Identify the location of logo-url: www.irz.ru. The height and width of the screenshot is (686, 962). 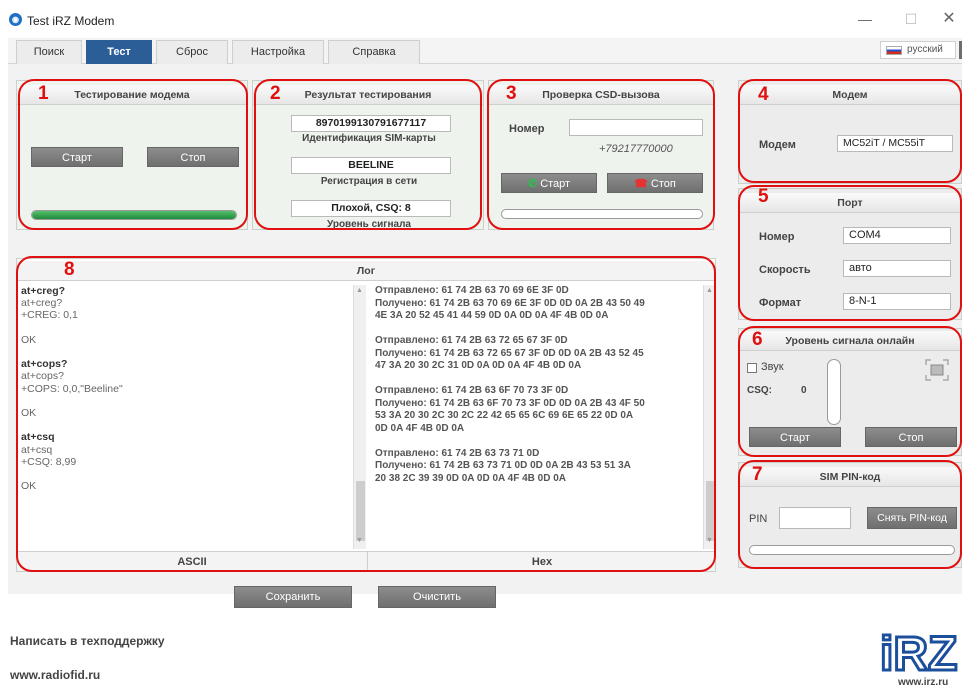
(922, 681).